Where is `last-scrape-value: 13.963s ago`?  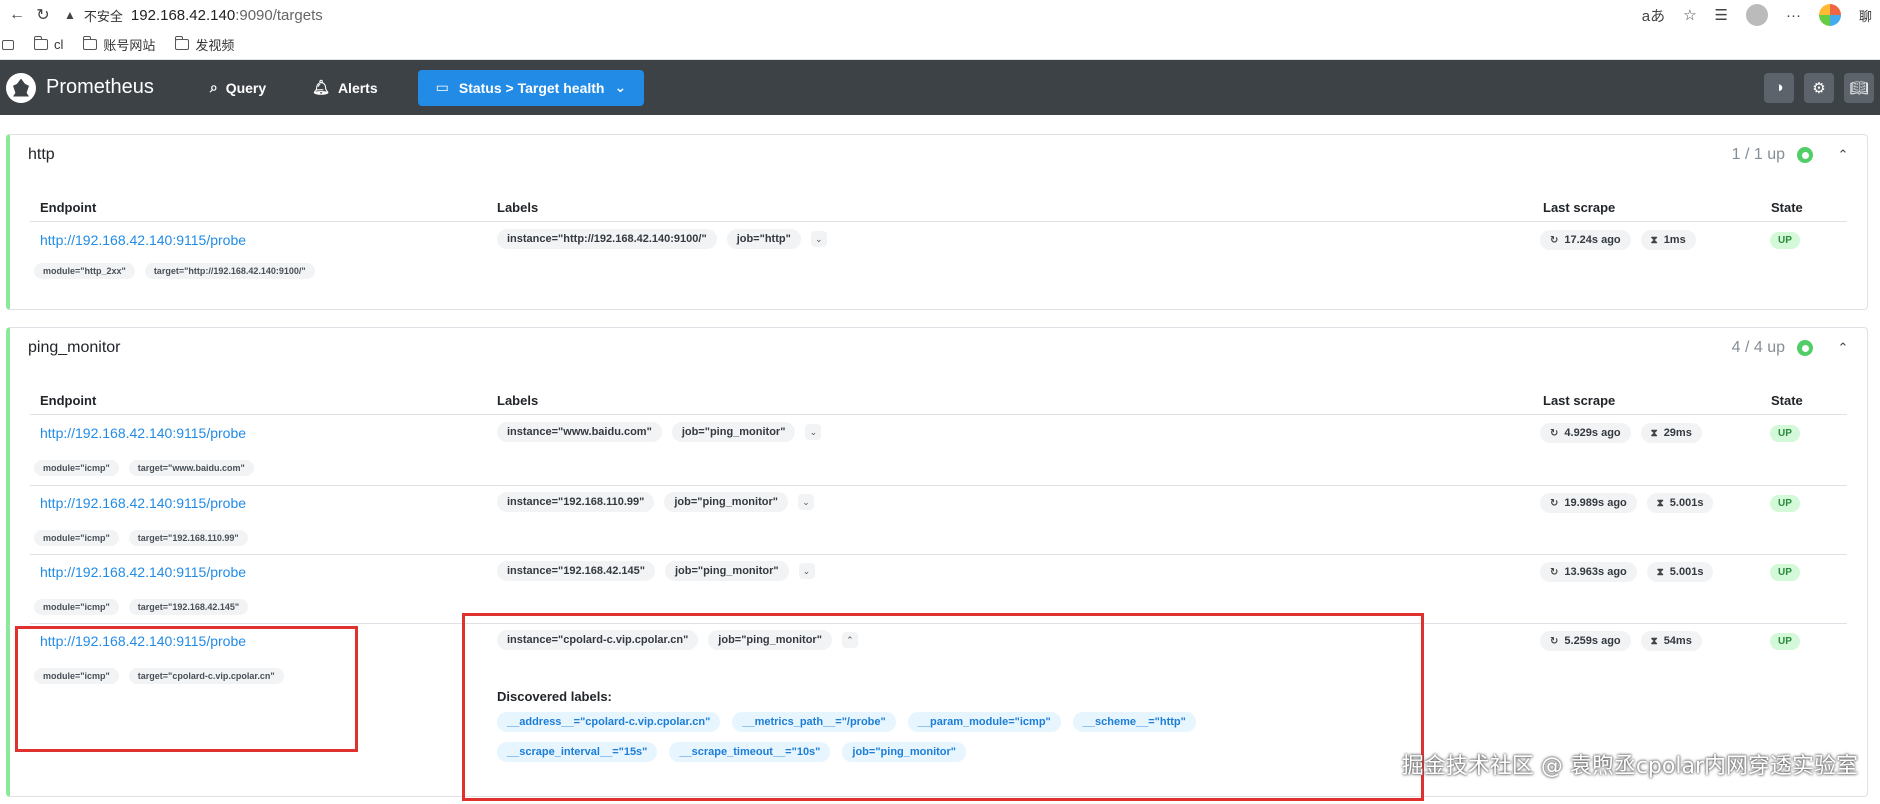 last-scrape-value: 13.963s ago is located at coordinates (1595, 572).